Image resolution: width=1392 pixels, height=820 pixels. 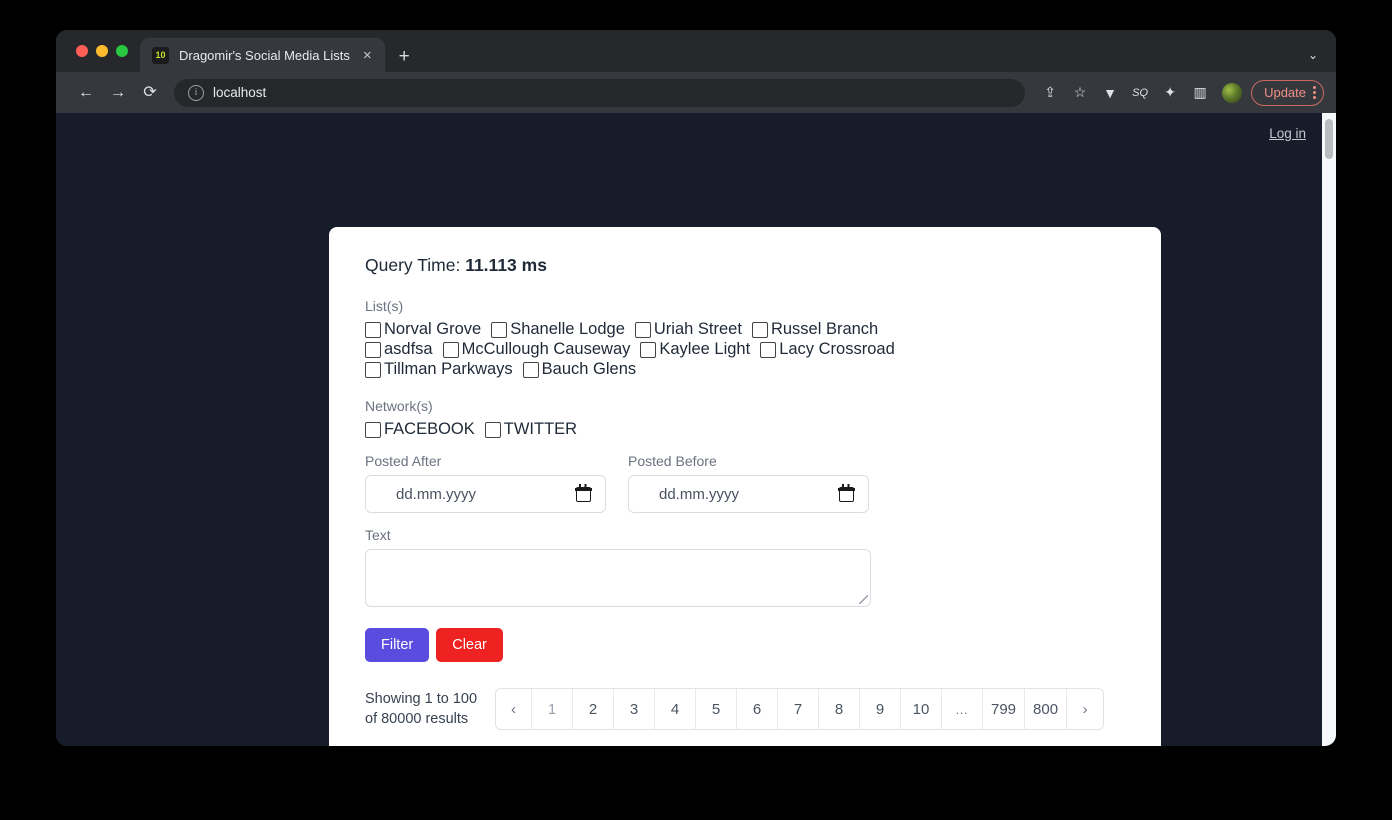 What do you see at coordinates (196, 92) in the screenshot?
I see `site-info-icon: i` at bounding box center [196, 92].